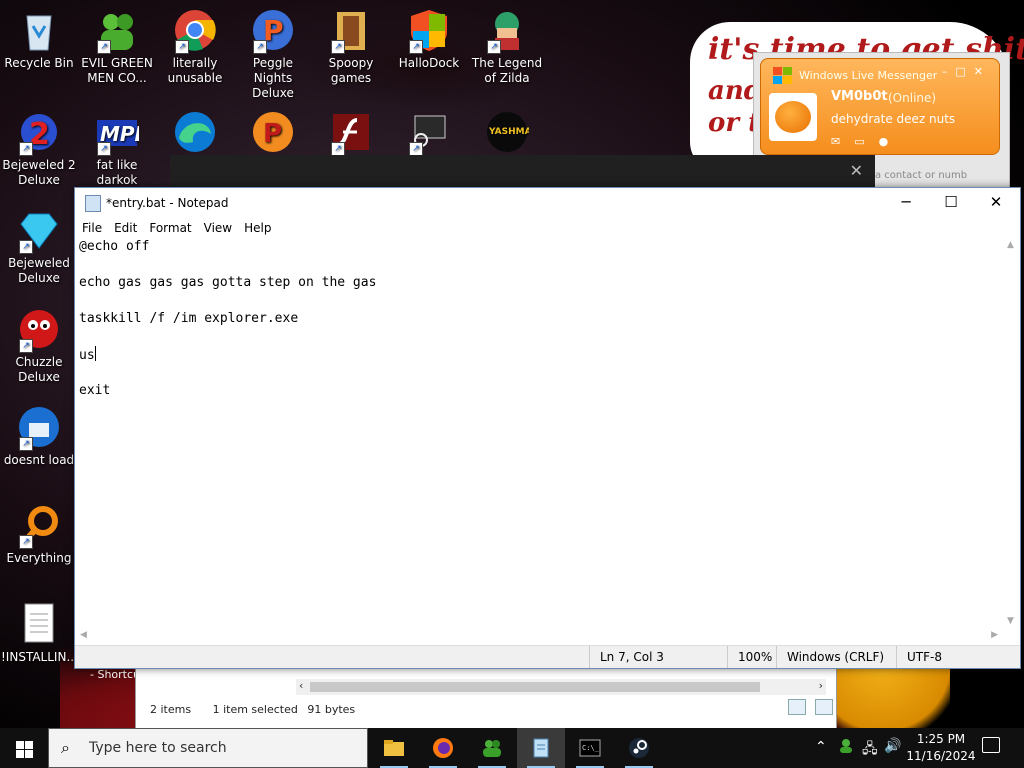  I want to click on desktop-icon-legend-of-zilda: ↗ The Legend of Zilda, so click(507, 47).